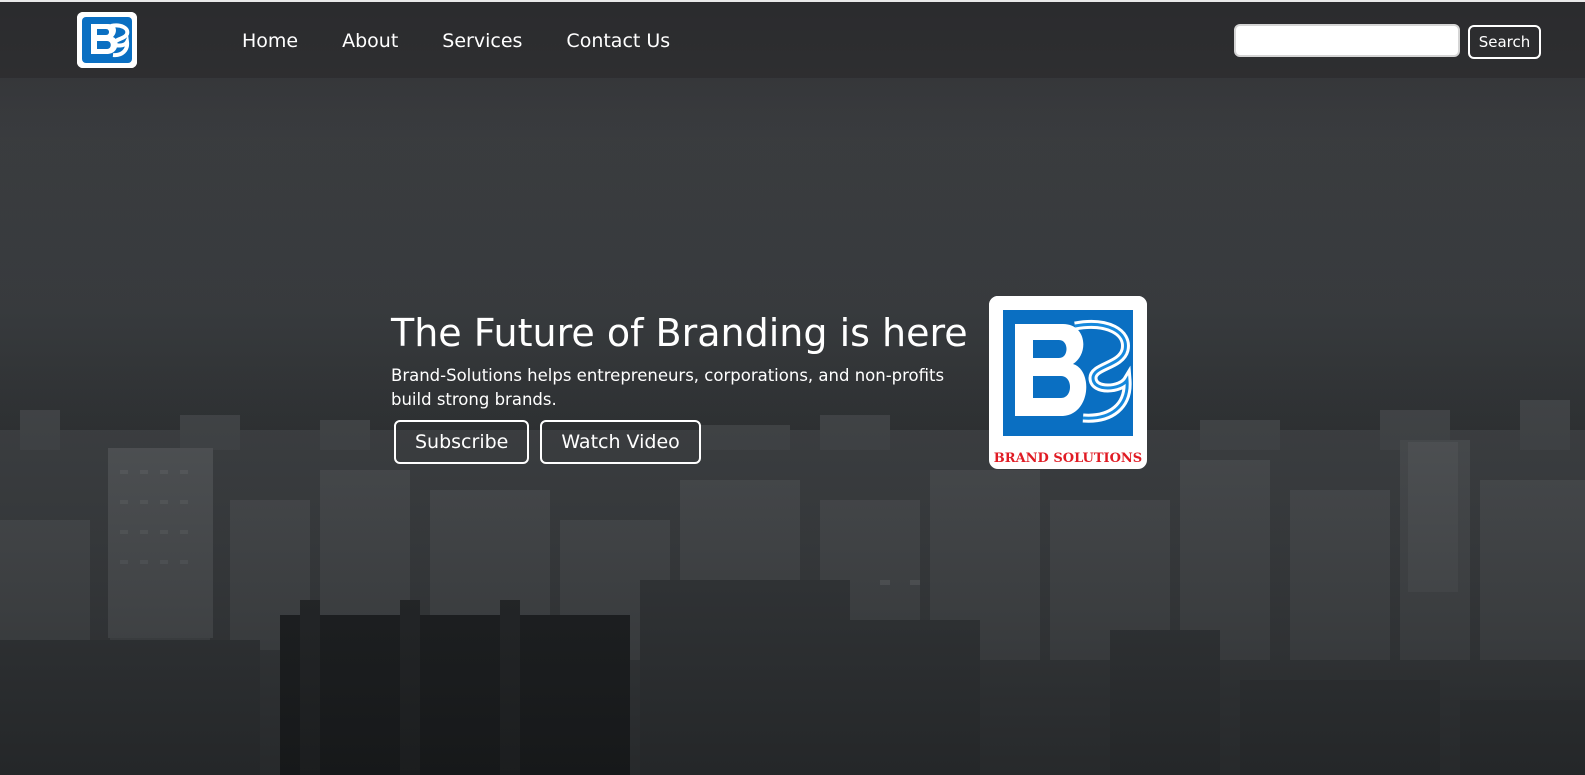  I want to click on search-input, so click(1347, 40).